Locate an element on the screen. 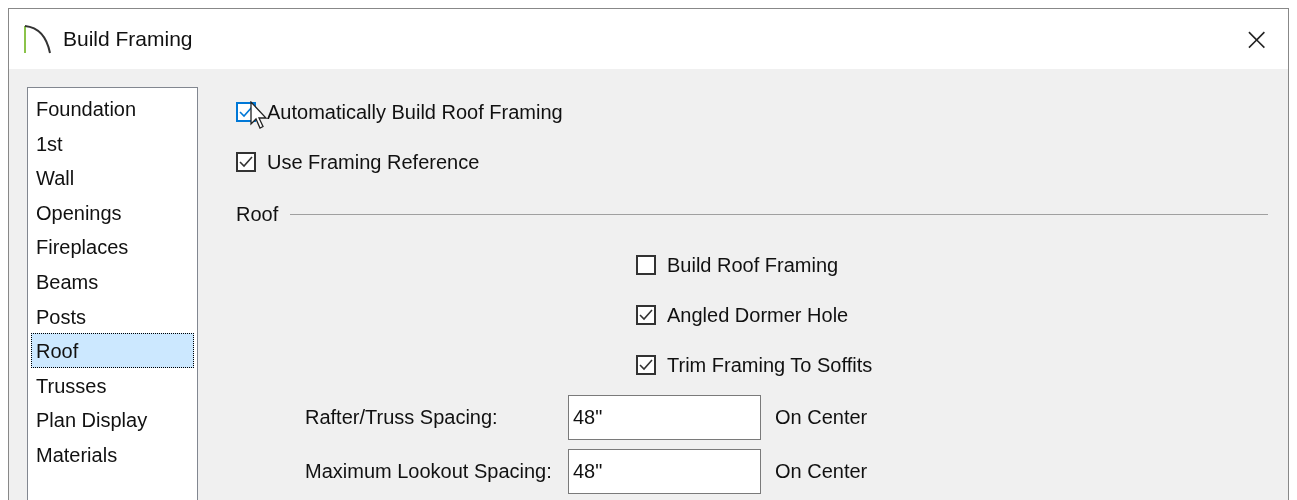  checkbox-label: Trim Framing To Soffits is located at coordinates (770, 365).